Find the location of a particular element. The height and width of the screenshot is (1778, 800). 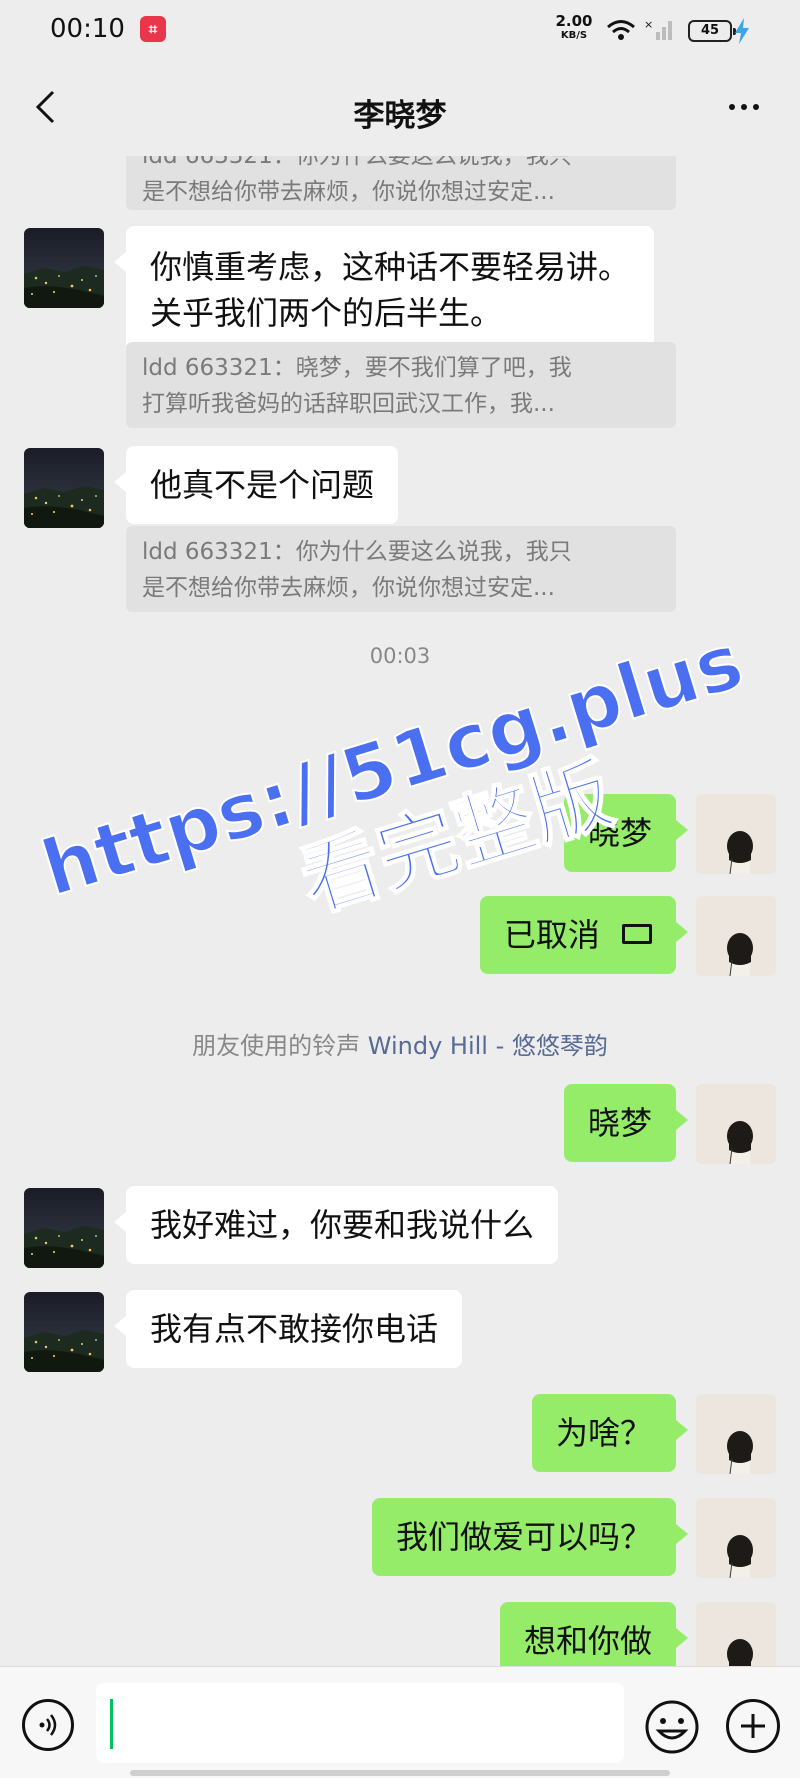

my-message: 想和你做 is located at coordinates (594, 1634).